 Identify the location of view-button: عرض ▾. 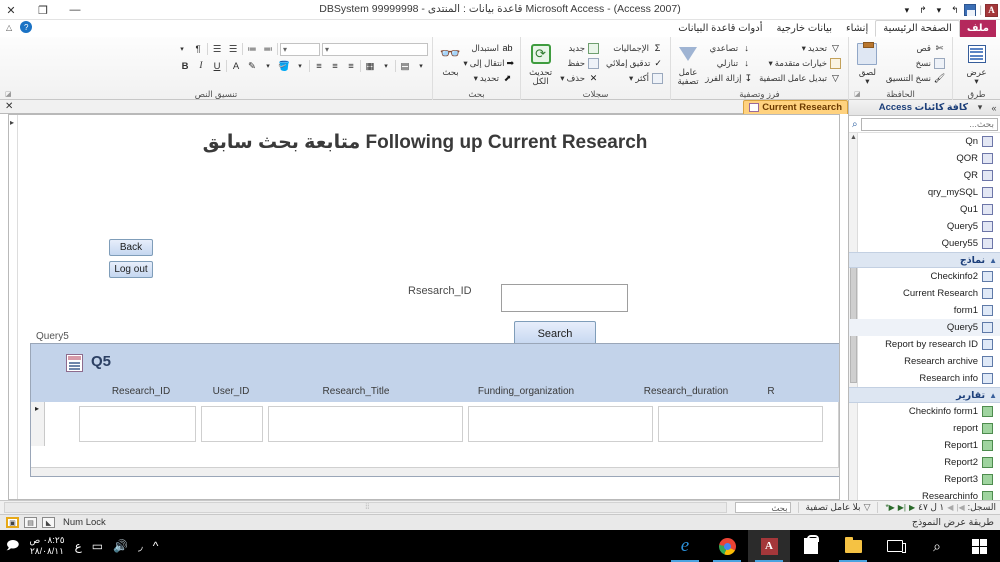
(976, 62).